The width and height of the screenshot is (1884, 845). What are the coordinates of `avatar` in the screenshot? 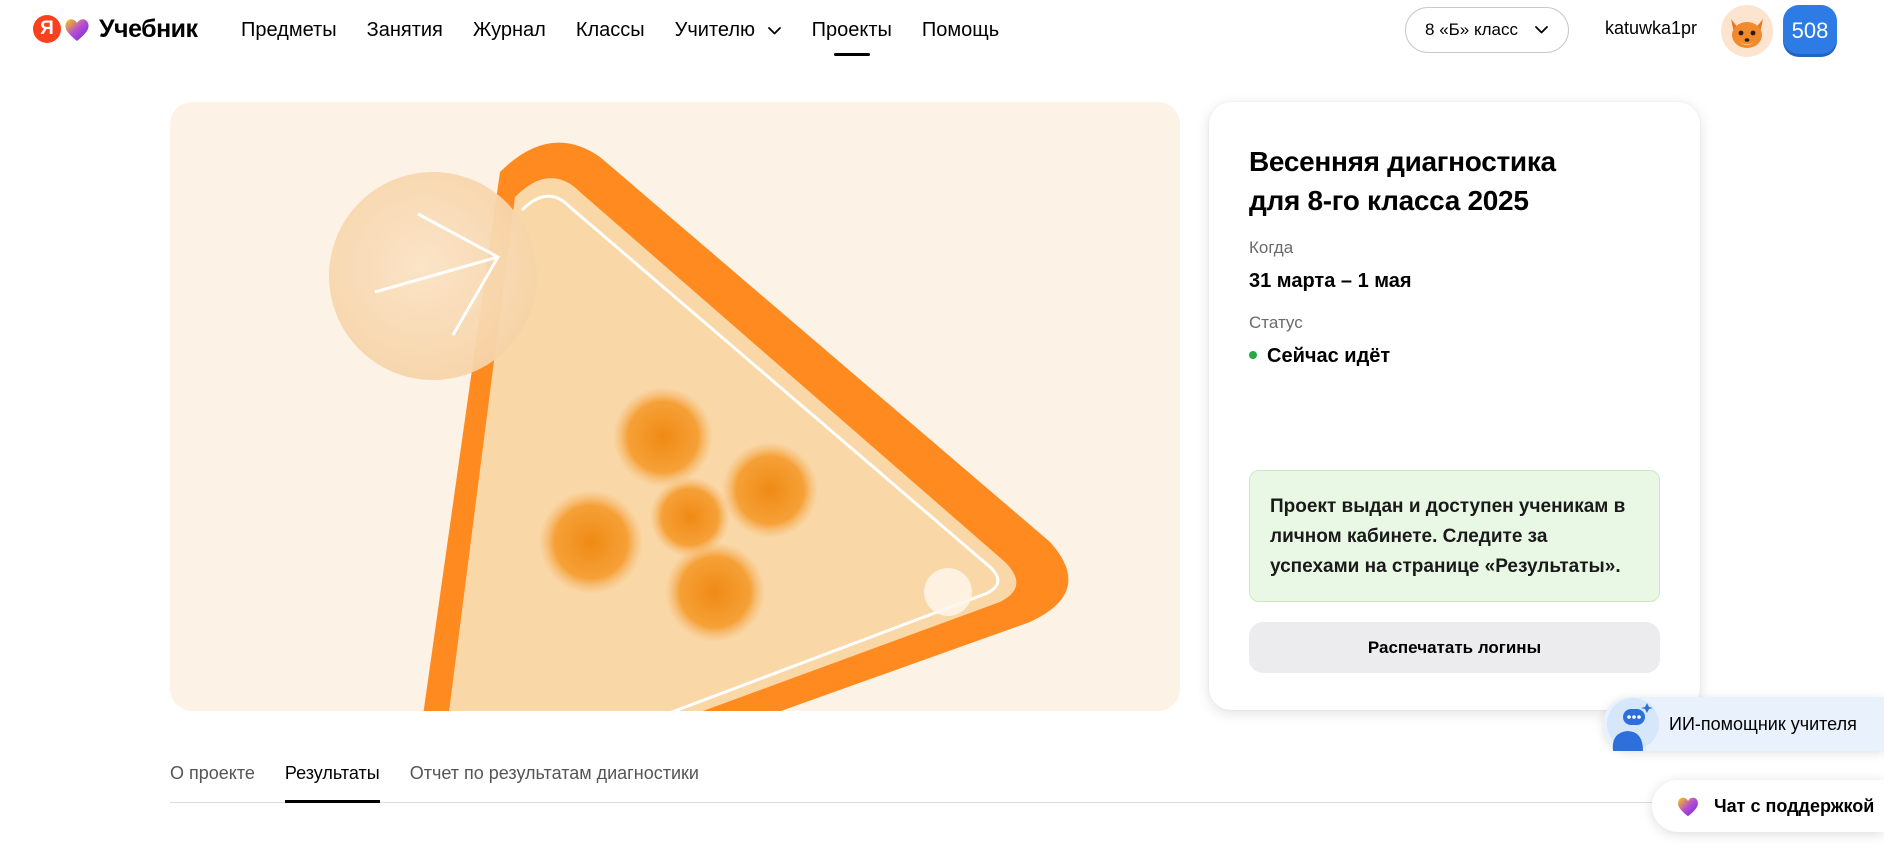 It's located at (1747, 31).